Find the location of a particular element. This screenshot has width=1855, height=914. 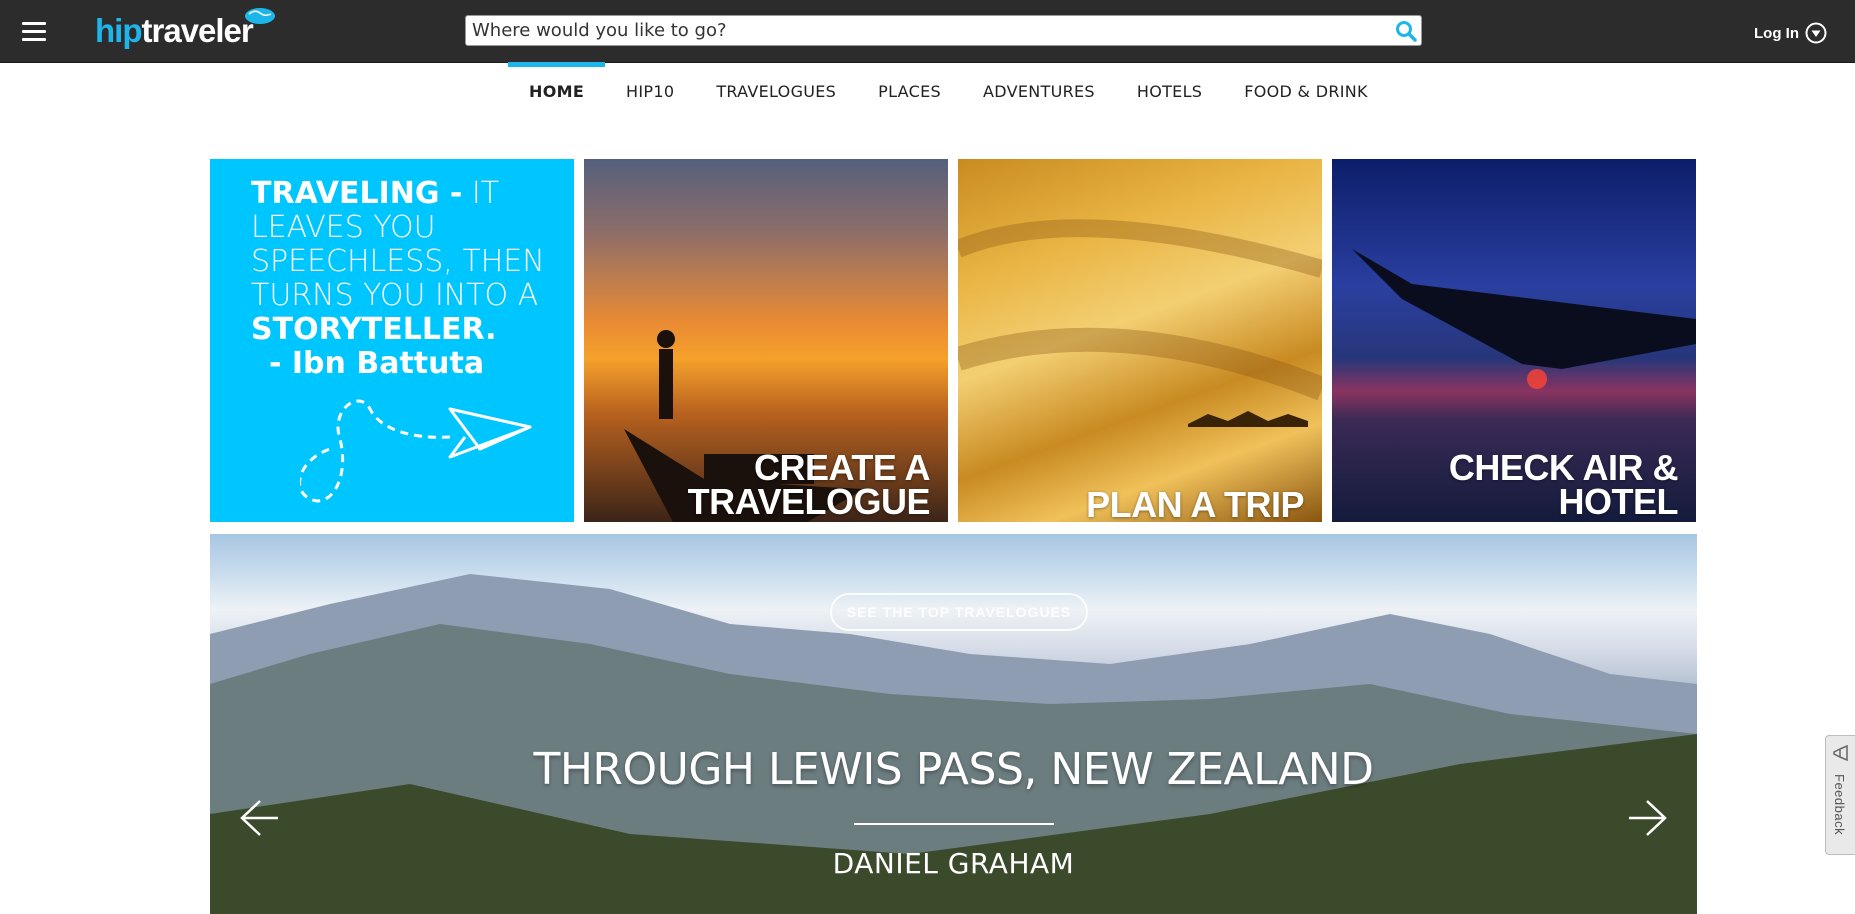

paper-plane-icon is located at coordinates (416, 451).